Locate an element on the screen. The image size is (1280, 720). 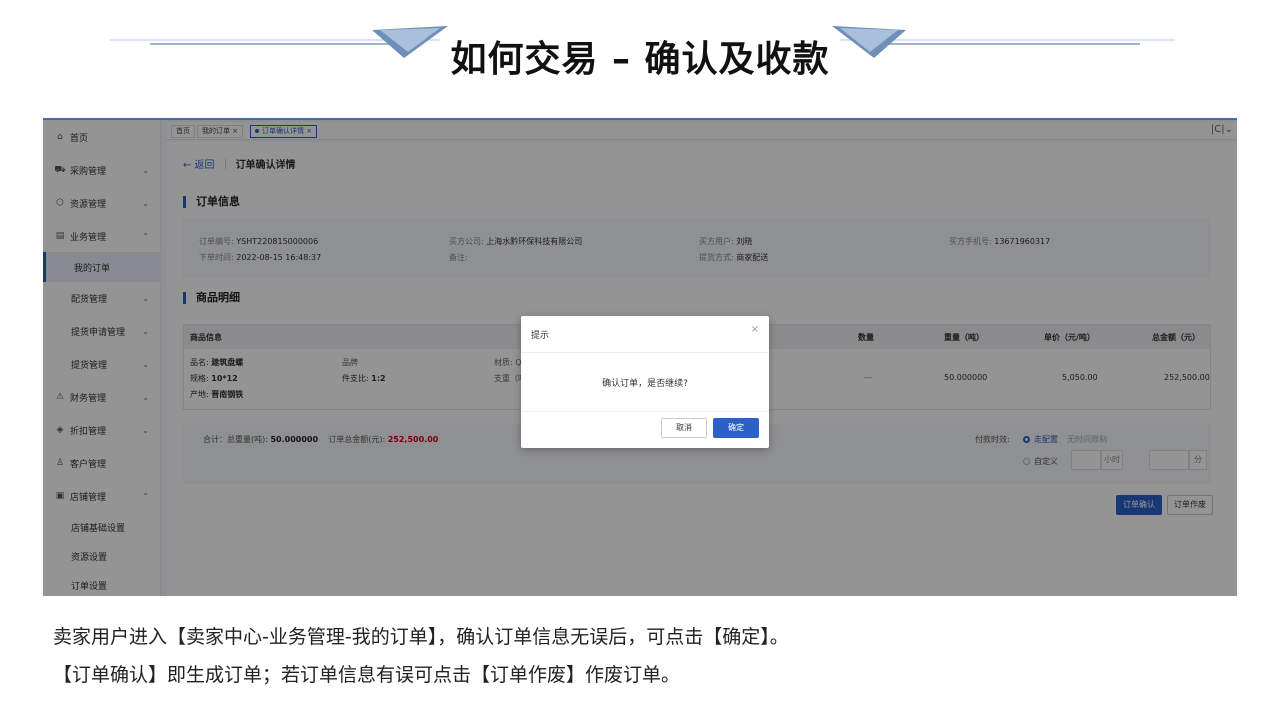
ok-button: 确定 is located at coordinates (736, 428).